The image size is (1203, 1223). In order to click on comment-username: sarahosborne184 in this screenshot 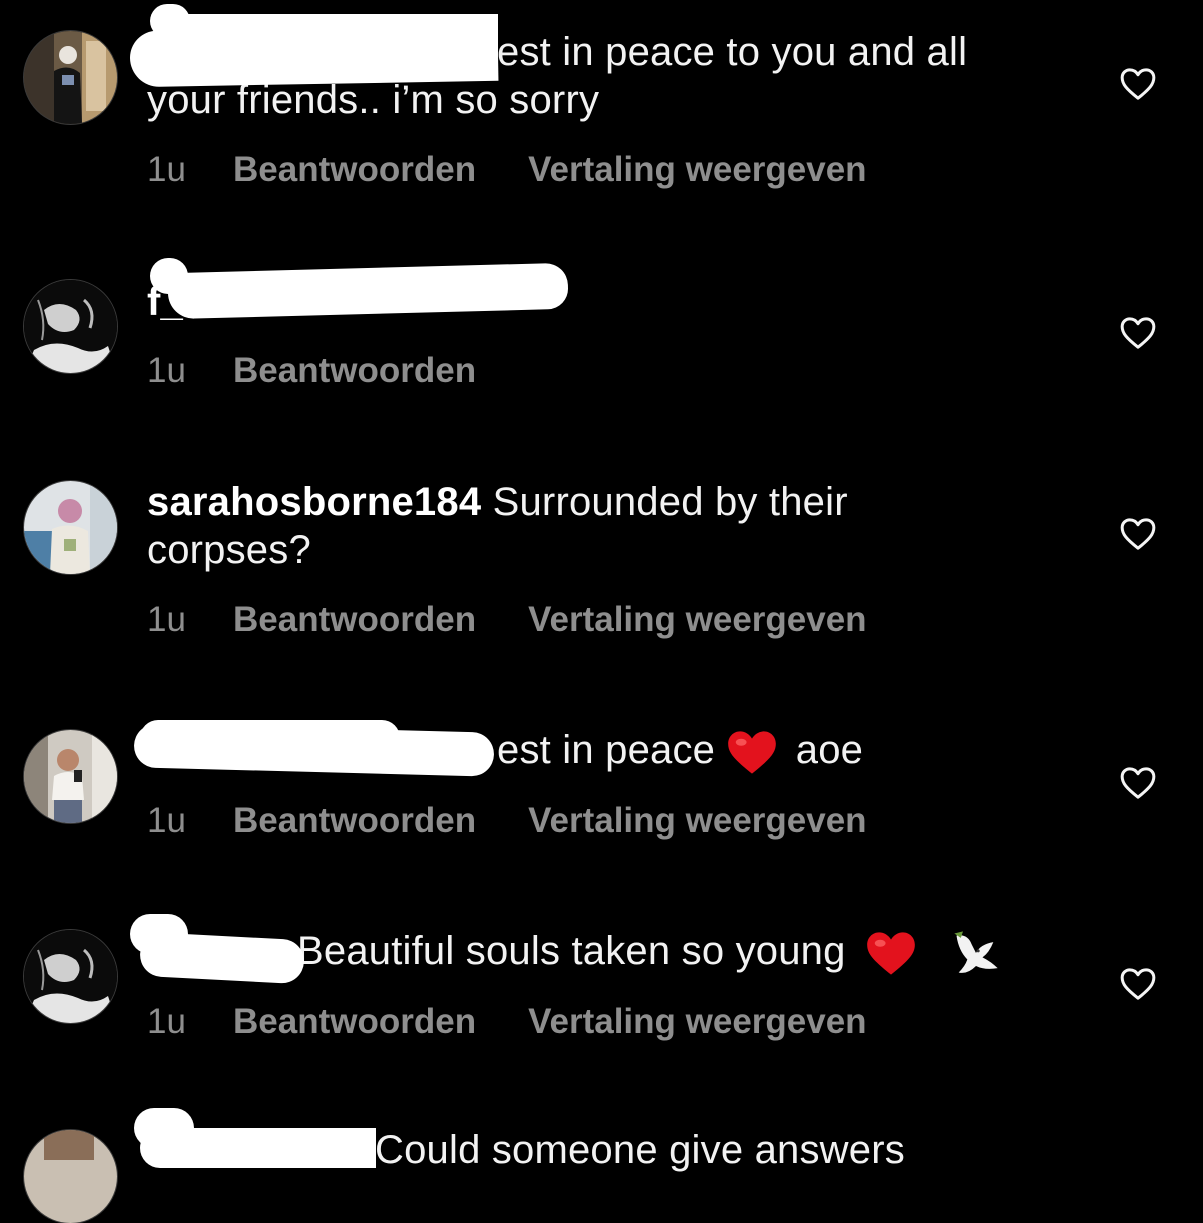, I will do `click(314, 502)`.